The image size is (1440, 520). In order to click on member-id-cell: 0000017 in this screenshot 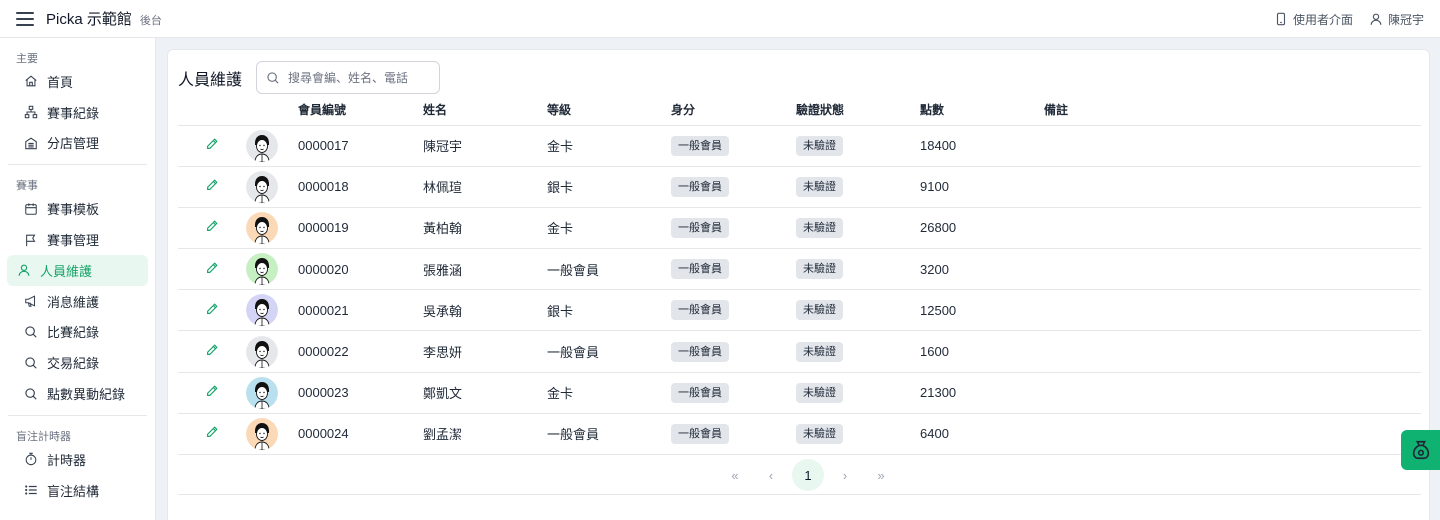, I will do `click(360, 146)`.